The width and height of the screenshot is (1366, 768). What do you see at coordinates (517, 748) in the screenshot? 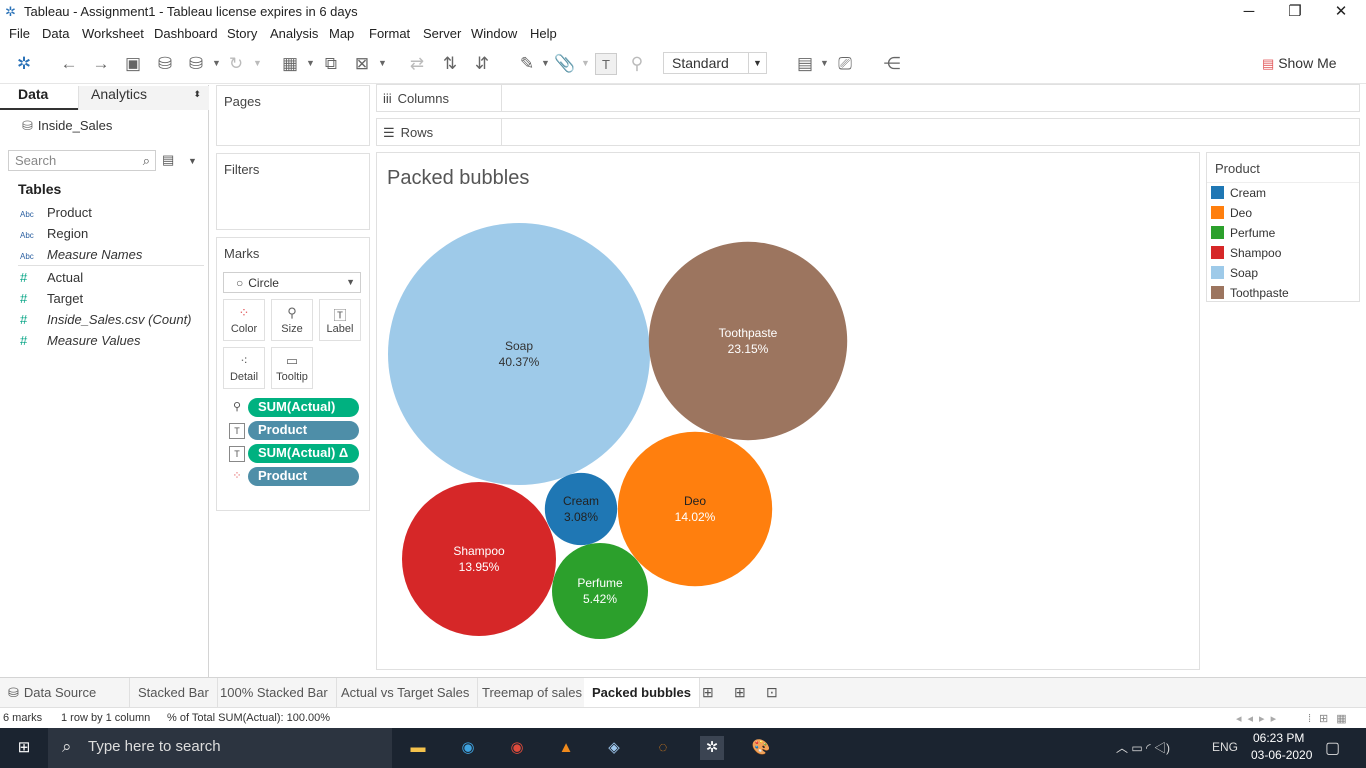
I see `chrome-icon: ◉` at bounding box center [517, 748].